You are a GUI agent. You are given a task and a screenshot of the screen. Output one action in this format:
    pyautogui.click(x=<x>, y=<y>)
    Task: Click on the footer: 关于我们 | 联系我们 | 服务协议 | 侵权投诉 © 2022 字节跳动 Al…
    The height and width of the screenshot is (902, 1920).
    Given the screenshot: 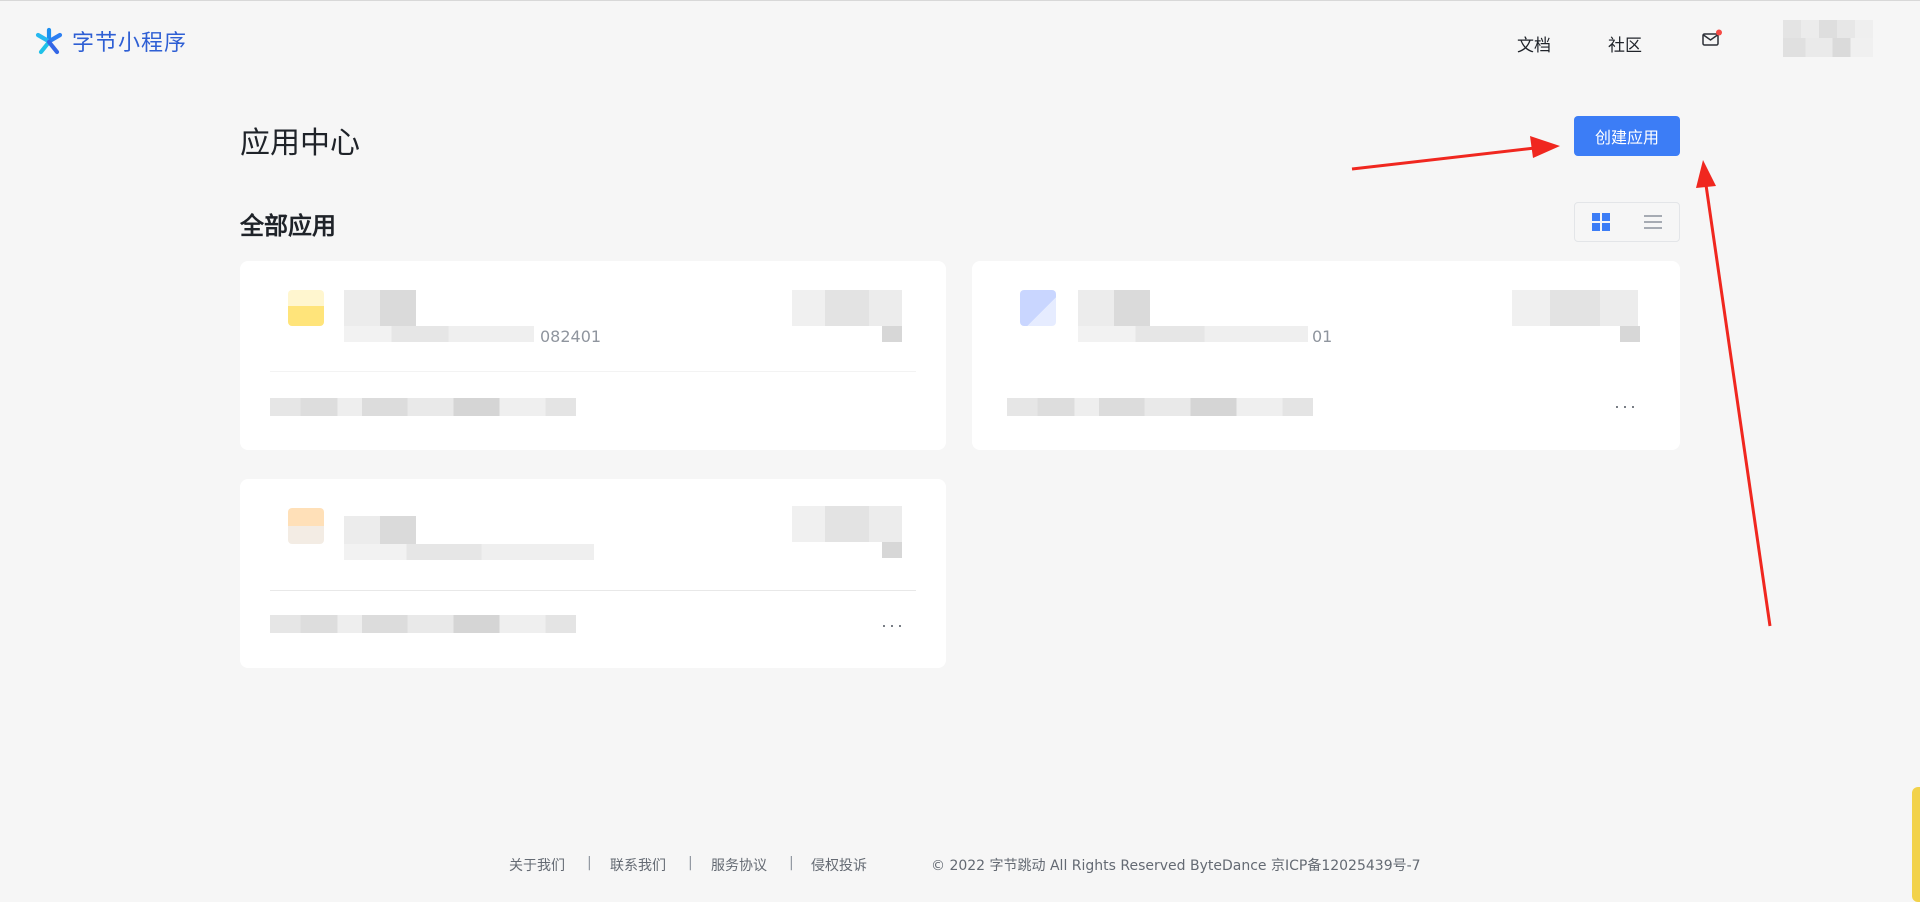 What is the action you would take?
    pyautogui.click(x=960, y=865)
    